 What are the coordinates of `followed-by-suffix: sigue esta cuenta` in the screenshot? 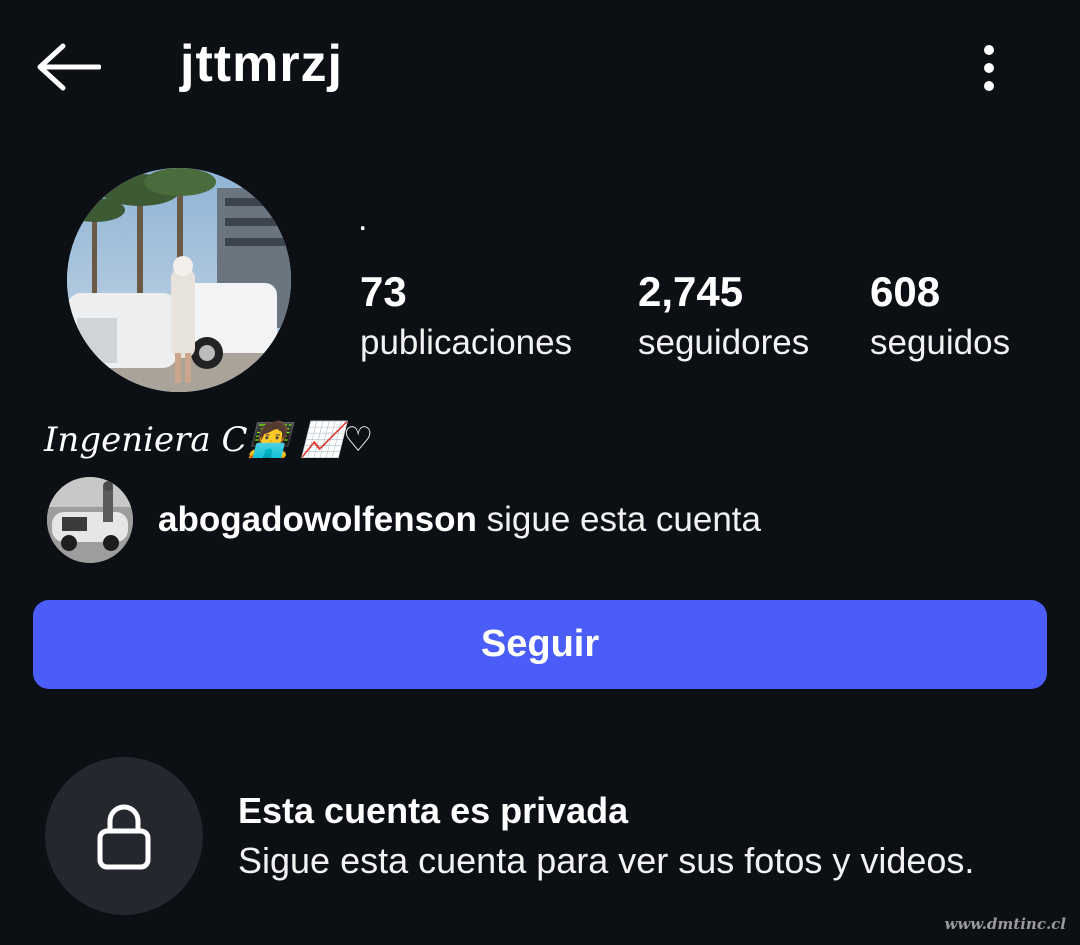 It's located at (618, 519).